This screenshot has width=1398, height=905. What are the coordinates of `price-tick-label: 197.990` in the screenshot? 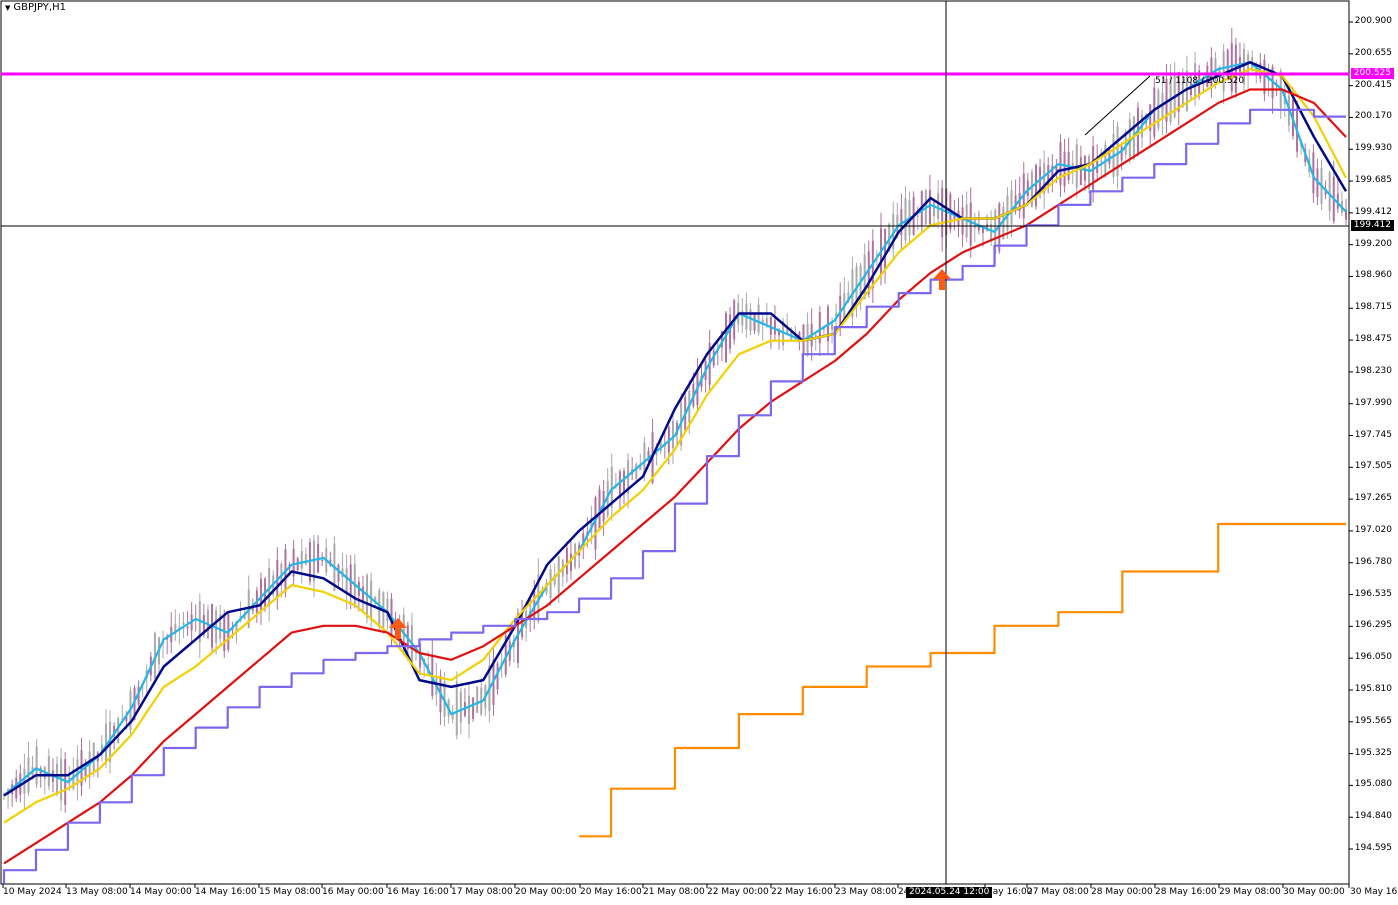 It's located at (1373, 402).